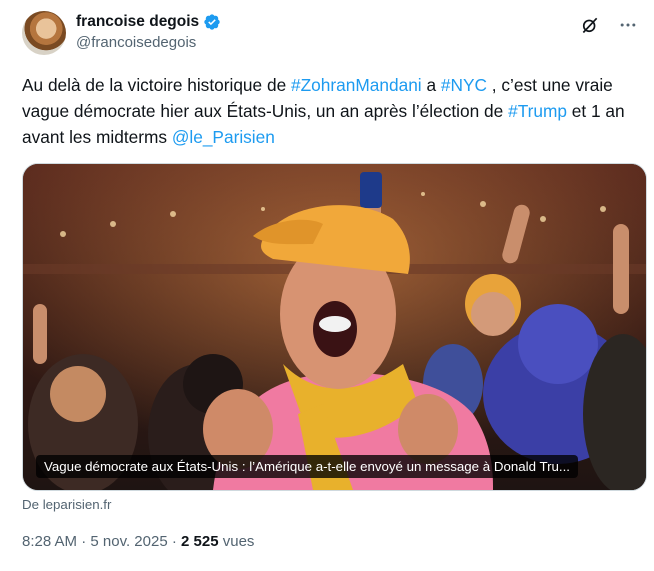 This screenshot has width=654, height=571. I want to click on grok-icon, so click(590, 25).